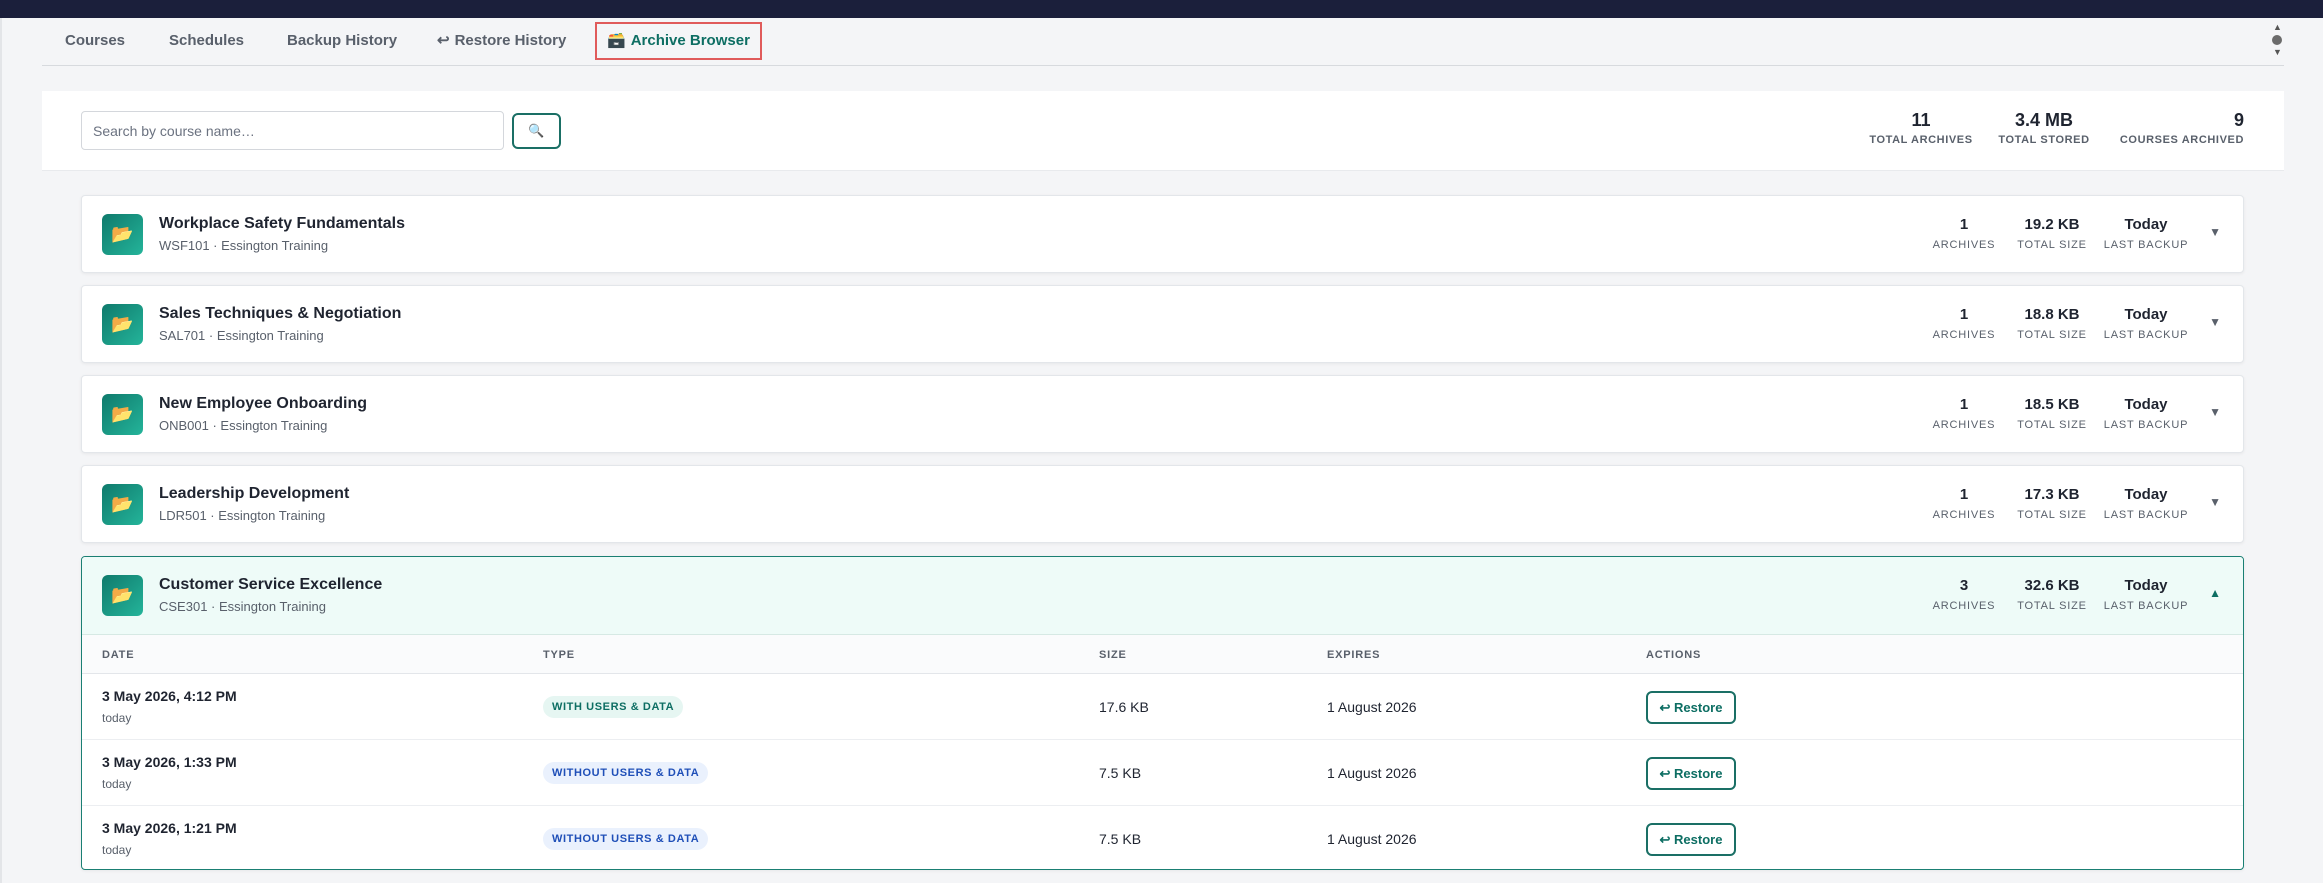  Describe the element at coordinates (1120, 839) in the screenshot. I see `archive-size: 7.5 KB` at that location.